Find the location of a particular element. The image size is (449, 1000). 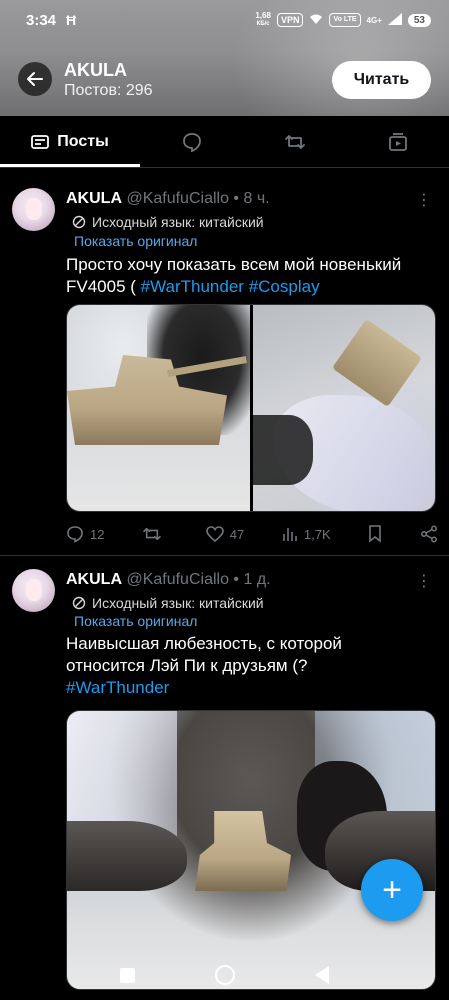

profile-posts-count: Постов: 296 is located at coordinates (108, 90).